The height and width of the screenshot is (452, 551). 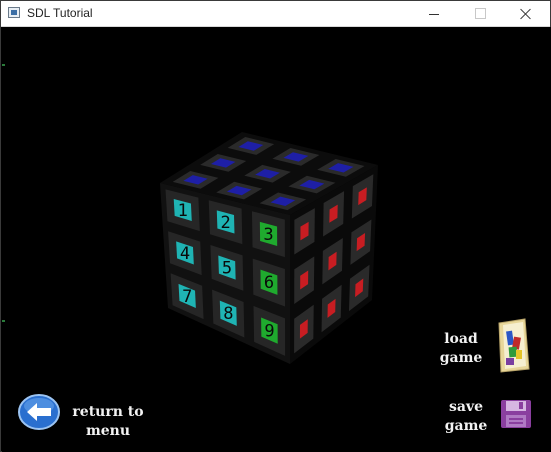 I want to click on tile-number: 6, so click(x=269, y=283).